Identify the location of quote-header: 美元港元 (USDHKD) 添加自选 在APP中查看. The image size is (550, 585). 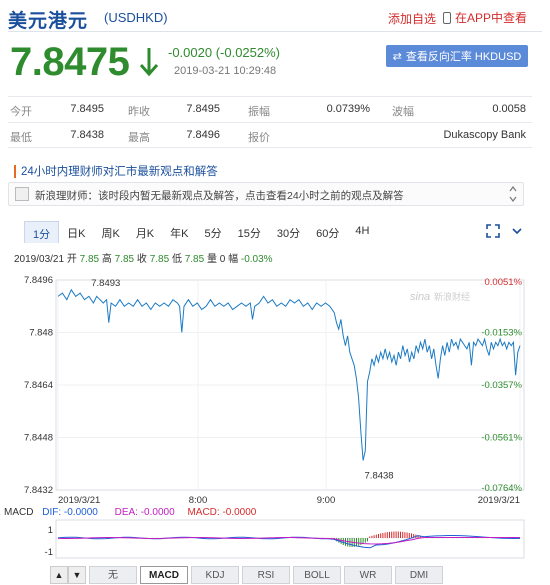
(275, 16).